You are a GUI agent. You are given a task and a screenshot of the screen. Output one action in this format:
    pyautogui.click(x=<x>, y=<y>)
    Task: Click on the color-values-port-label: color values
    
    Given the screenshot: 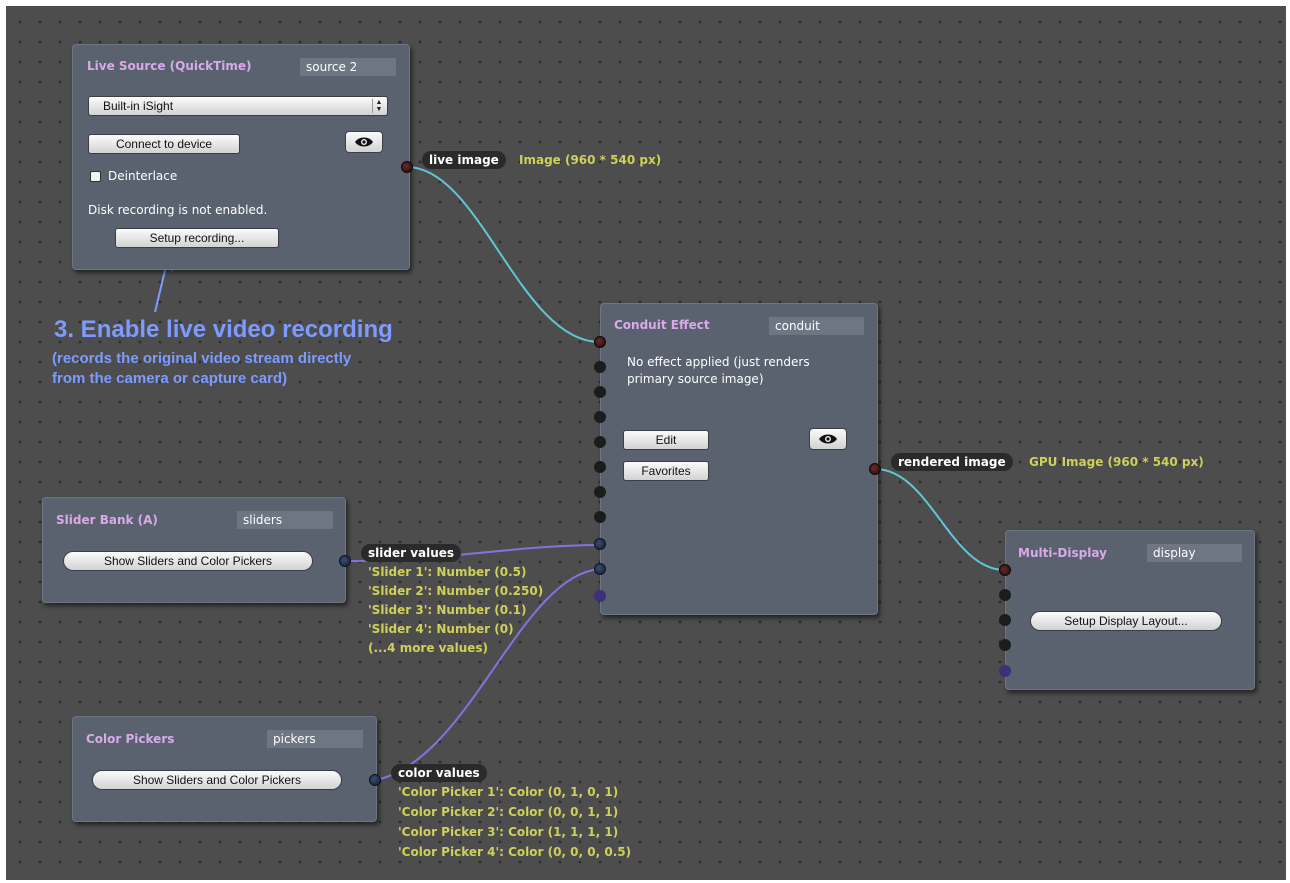 What is the action you would take?
    pyautogui.click(x=439, y=773)
    